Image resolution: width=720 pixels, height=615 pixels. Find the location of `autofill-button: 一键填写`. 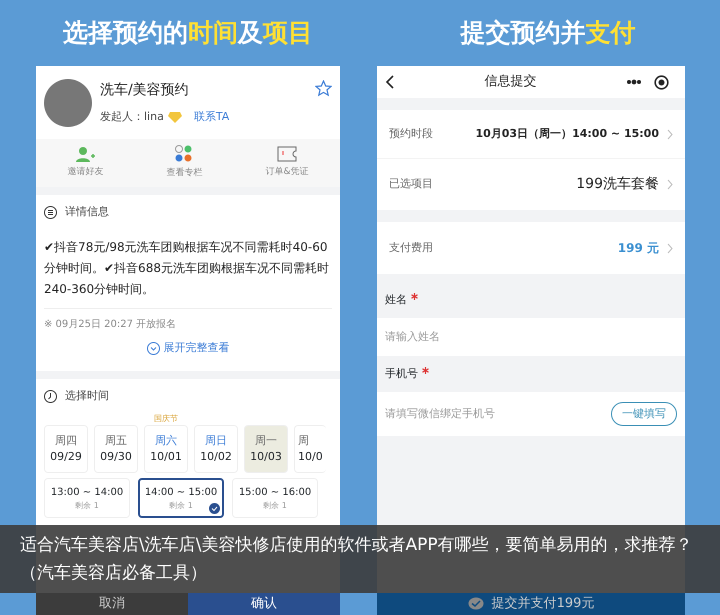

autofill-button: 一键填写 is located at coordinates (644, 414).